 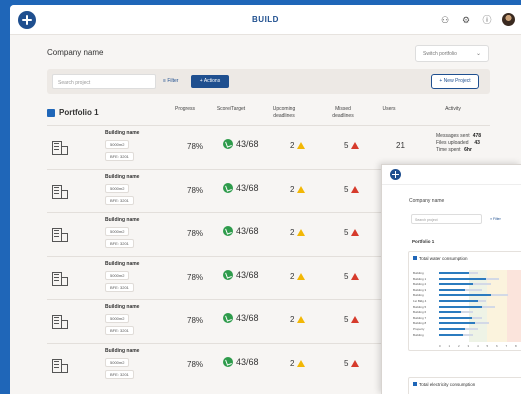 What do you see at coordinates (440, 54) in the screenshot?
I see `switch-portfolio-label: Switch portfolio` at bounding box center [440, 54].